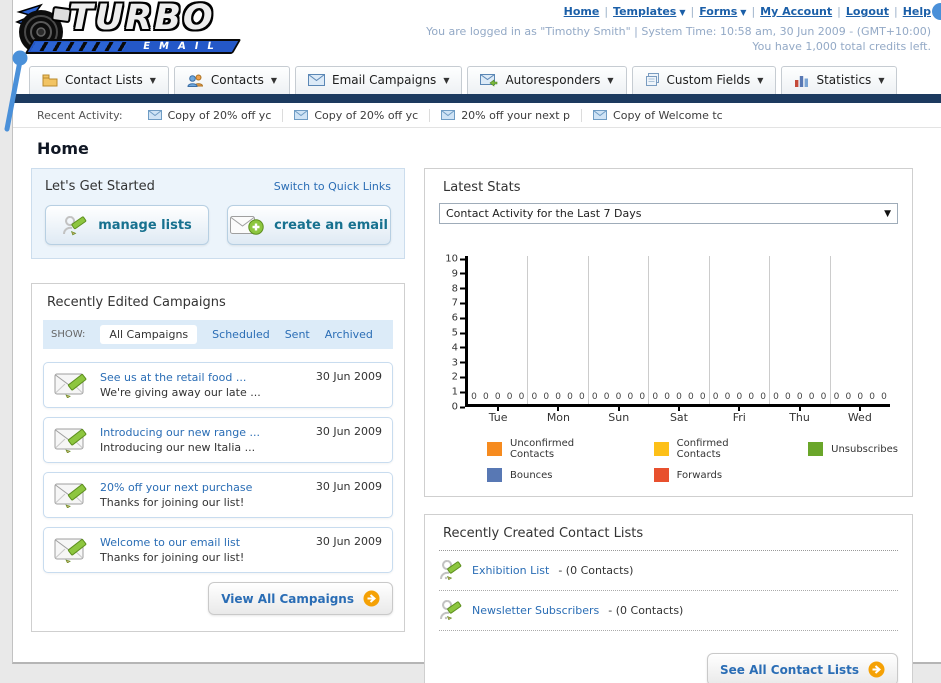  I want to click on campaign-title-link: Welcome to our email list, so click(172, 542).